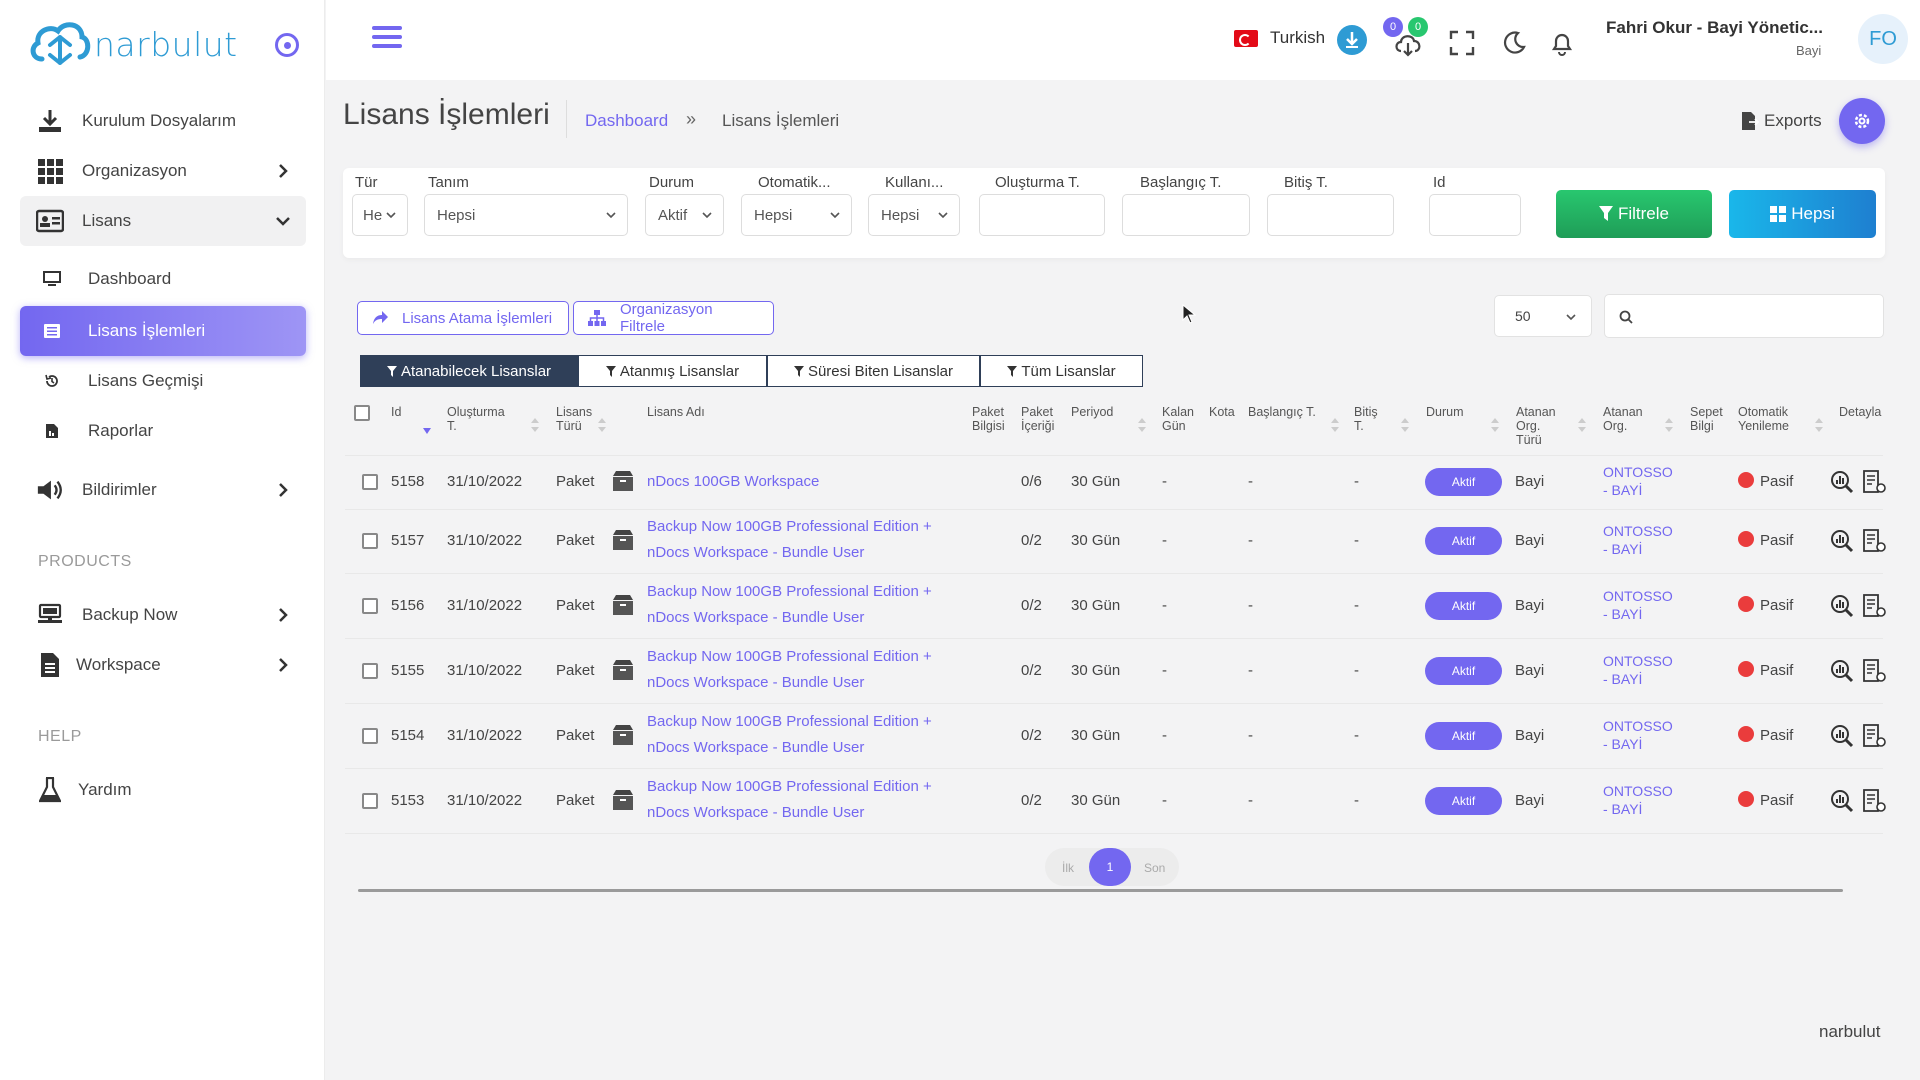 The width and height of the screenshot is (1920, 1080). I want to click on col-header-created: Oluşturma T., so click(482, 419).